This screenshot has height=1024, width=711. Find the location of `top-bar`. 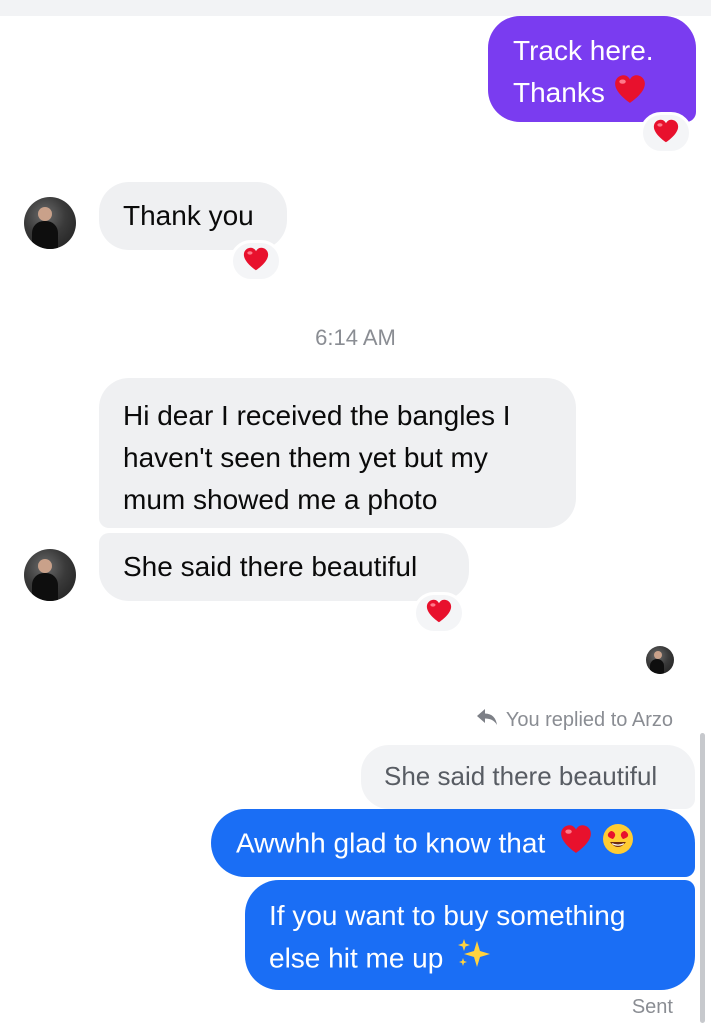

top-bar is located at coordinates (355, 8).